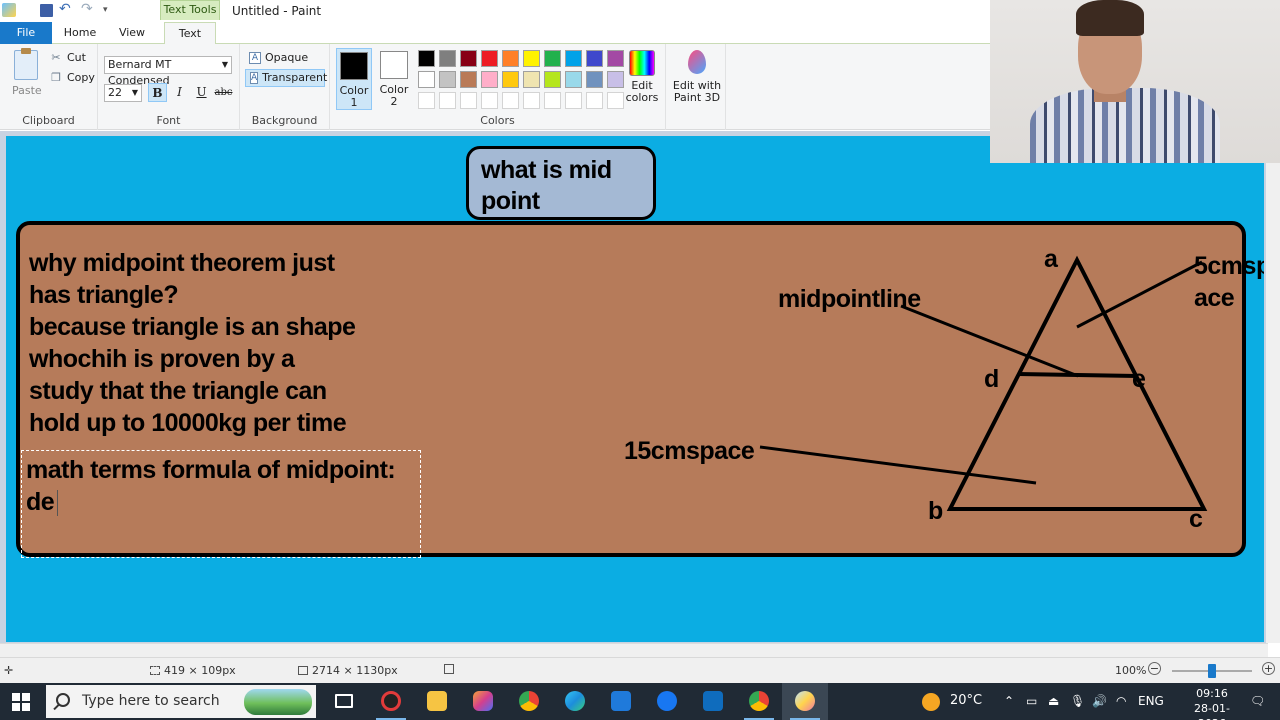 The image size is (1280, 720). What do you see at coordinates (1077, 701) in the screenshot?
I see `microphone-icon: 🎙` at bounding box center [1077, 701].